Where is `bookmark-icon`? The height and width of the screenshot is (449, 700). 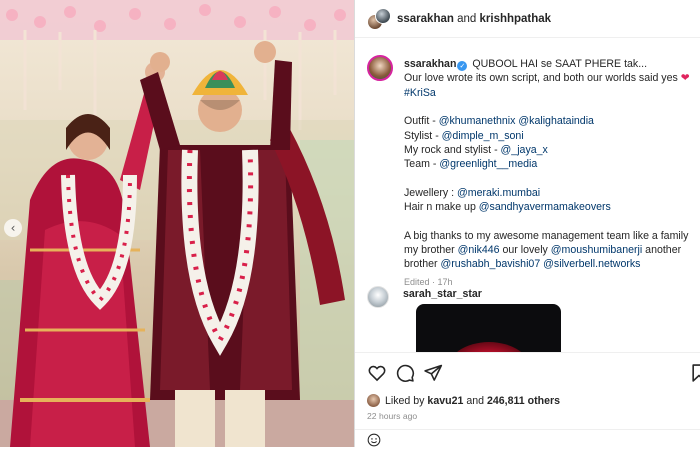
bookmark-icon is located at coordinates (694, 373).